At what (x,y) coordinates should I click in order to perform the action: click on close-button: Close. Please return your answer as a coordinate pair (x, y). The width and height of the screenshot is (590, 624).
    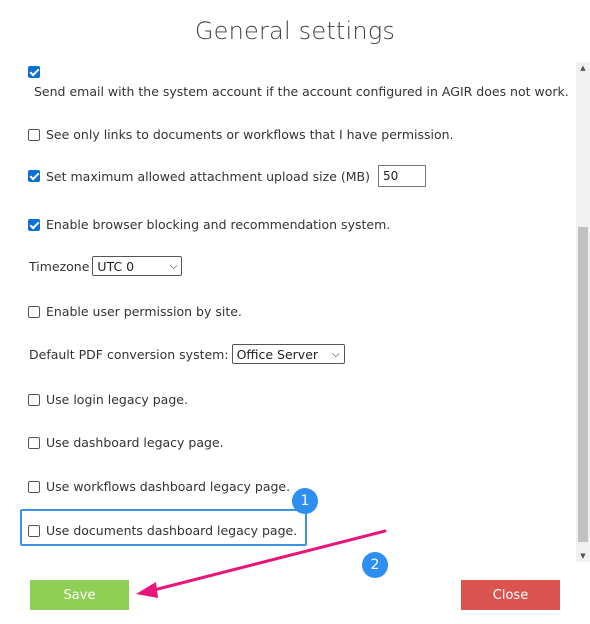
    Looking at the image, I should click on (510, 595).